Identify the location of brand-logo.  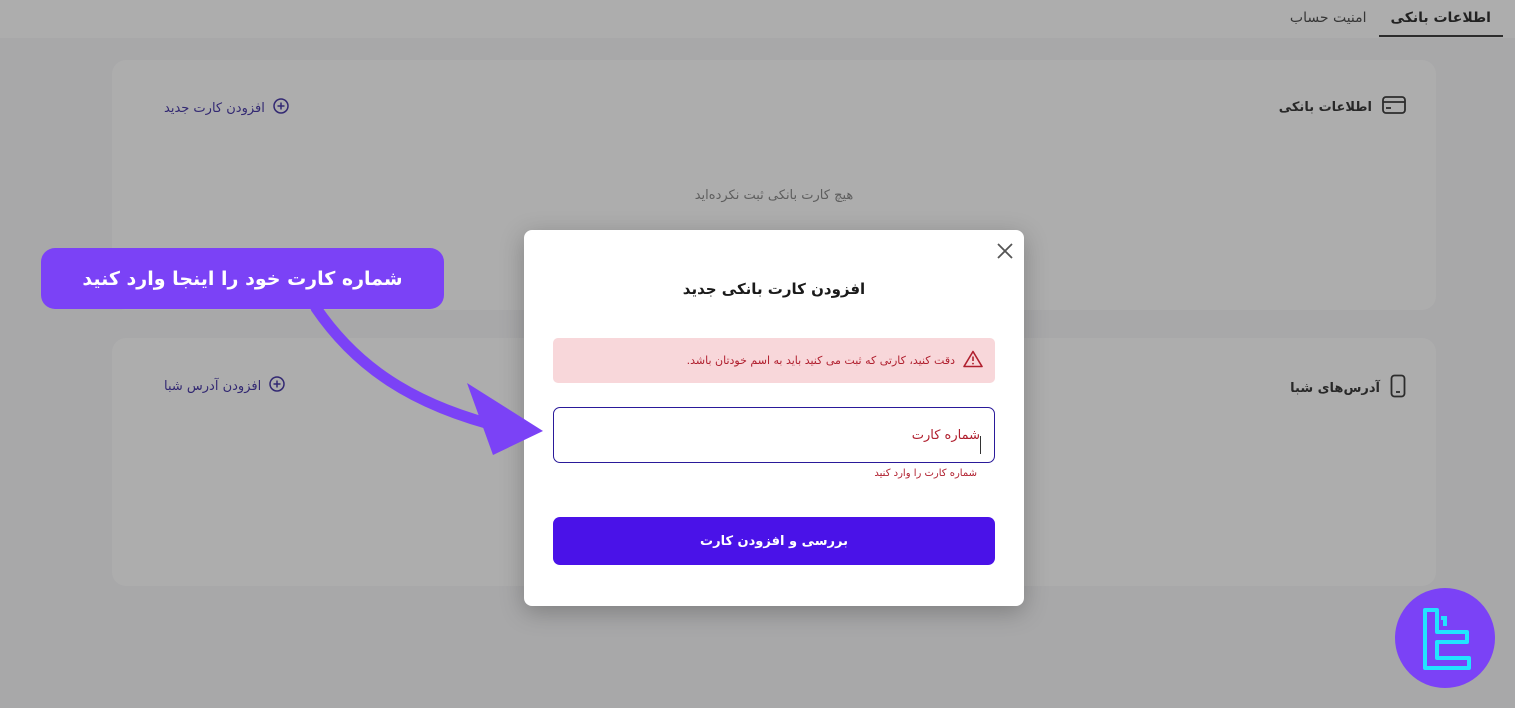
(1445, 638).